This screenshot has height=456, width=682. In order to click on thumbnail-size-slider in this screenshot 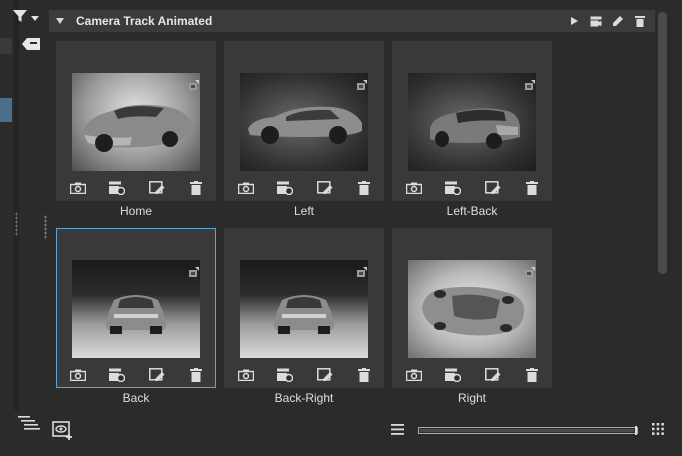, I will do `click(528, 430)`.